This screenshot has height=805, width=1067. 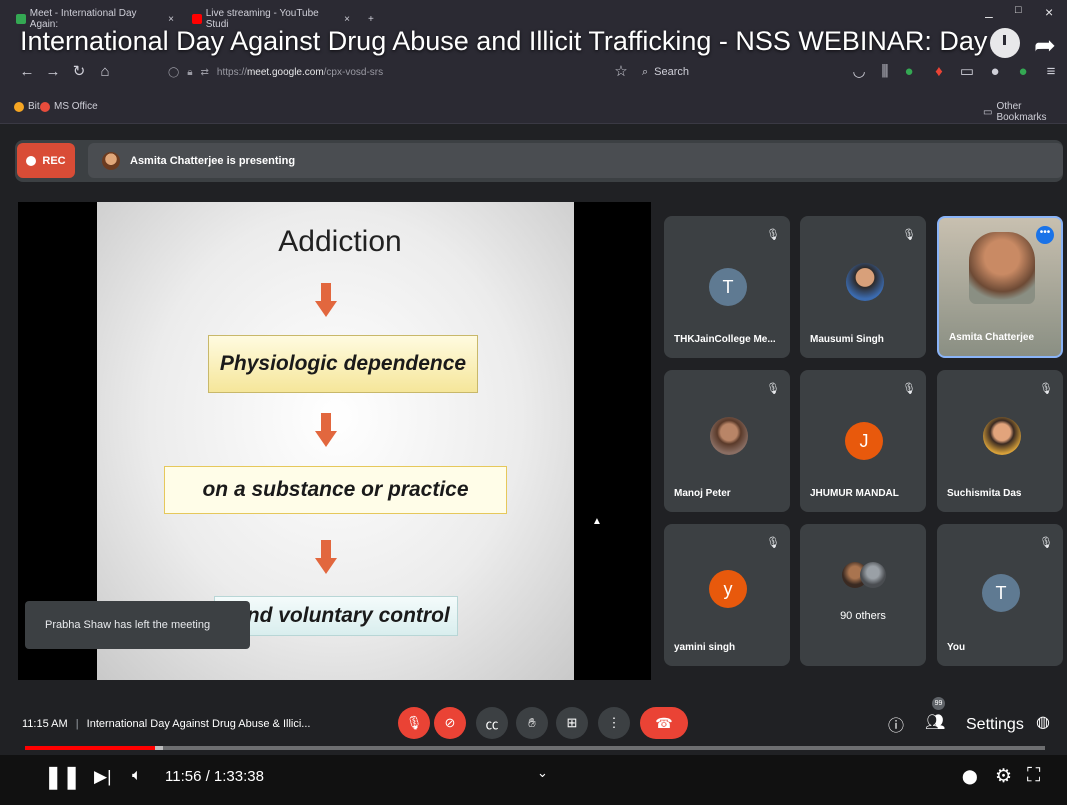 What do you see at coordinates (1003, 776) in the screenshot?
I see `gear-icon: ⚙` at bounding box center [1003, 776].